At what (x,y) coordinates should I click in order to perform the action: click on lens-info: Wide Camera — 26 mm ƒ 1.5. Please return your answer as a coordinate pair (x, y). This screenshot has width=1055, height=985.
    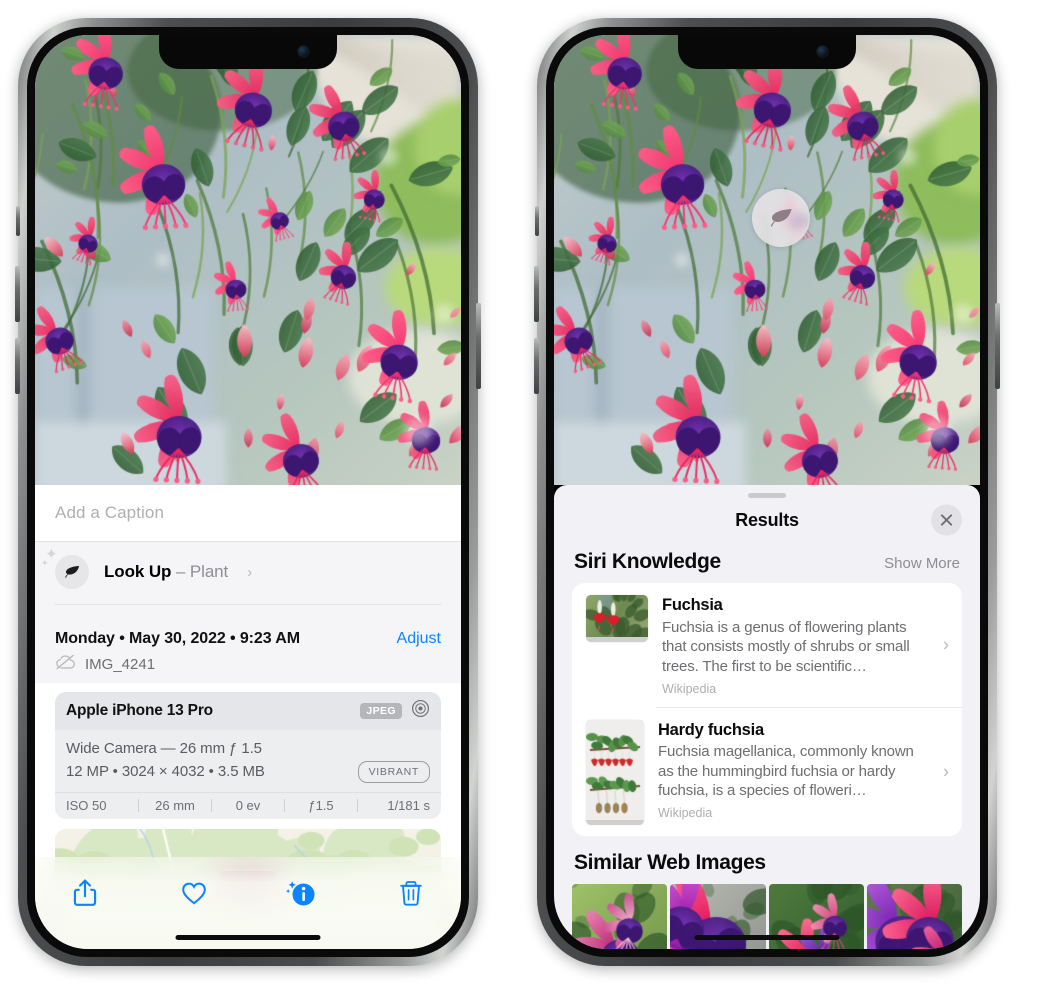
    Looking at the image, I should click on (164, 748).